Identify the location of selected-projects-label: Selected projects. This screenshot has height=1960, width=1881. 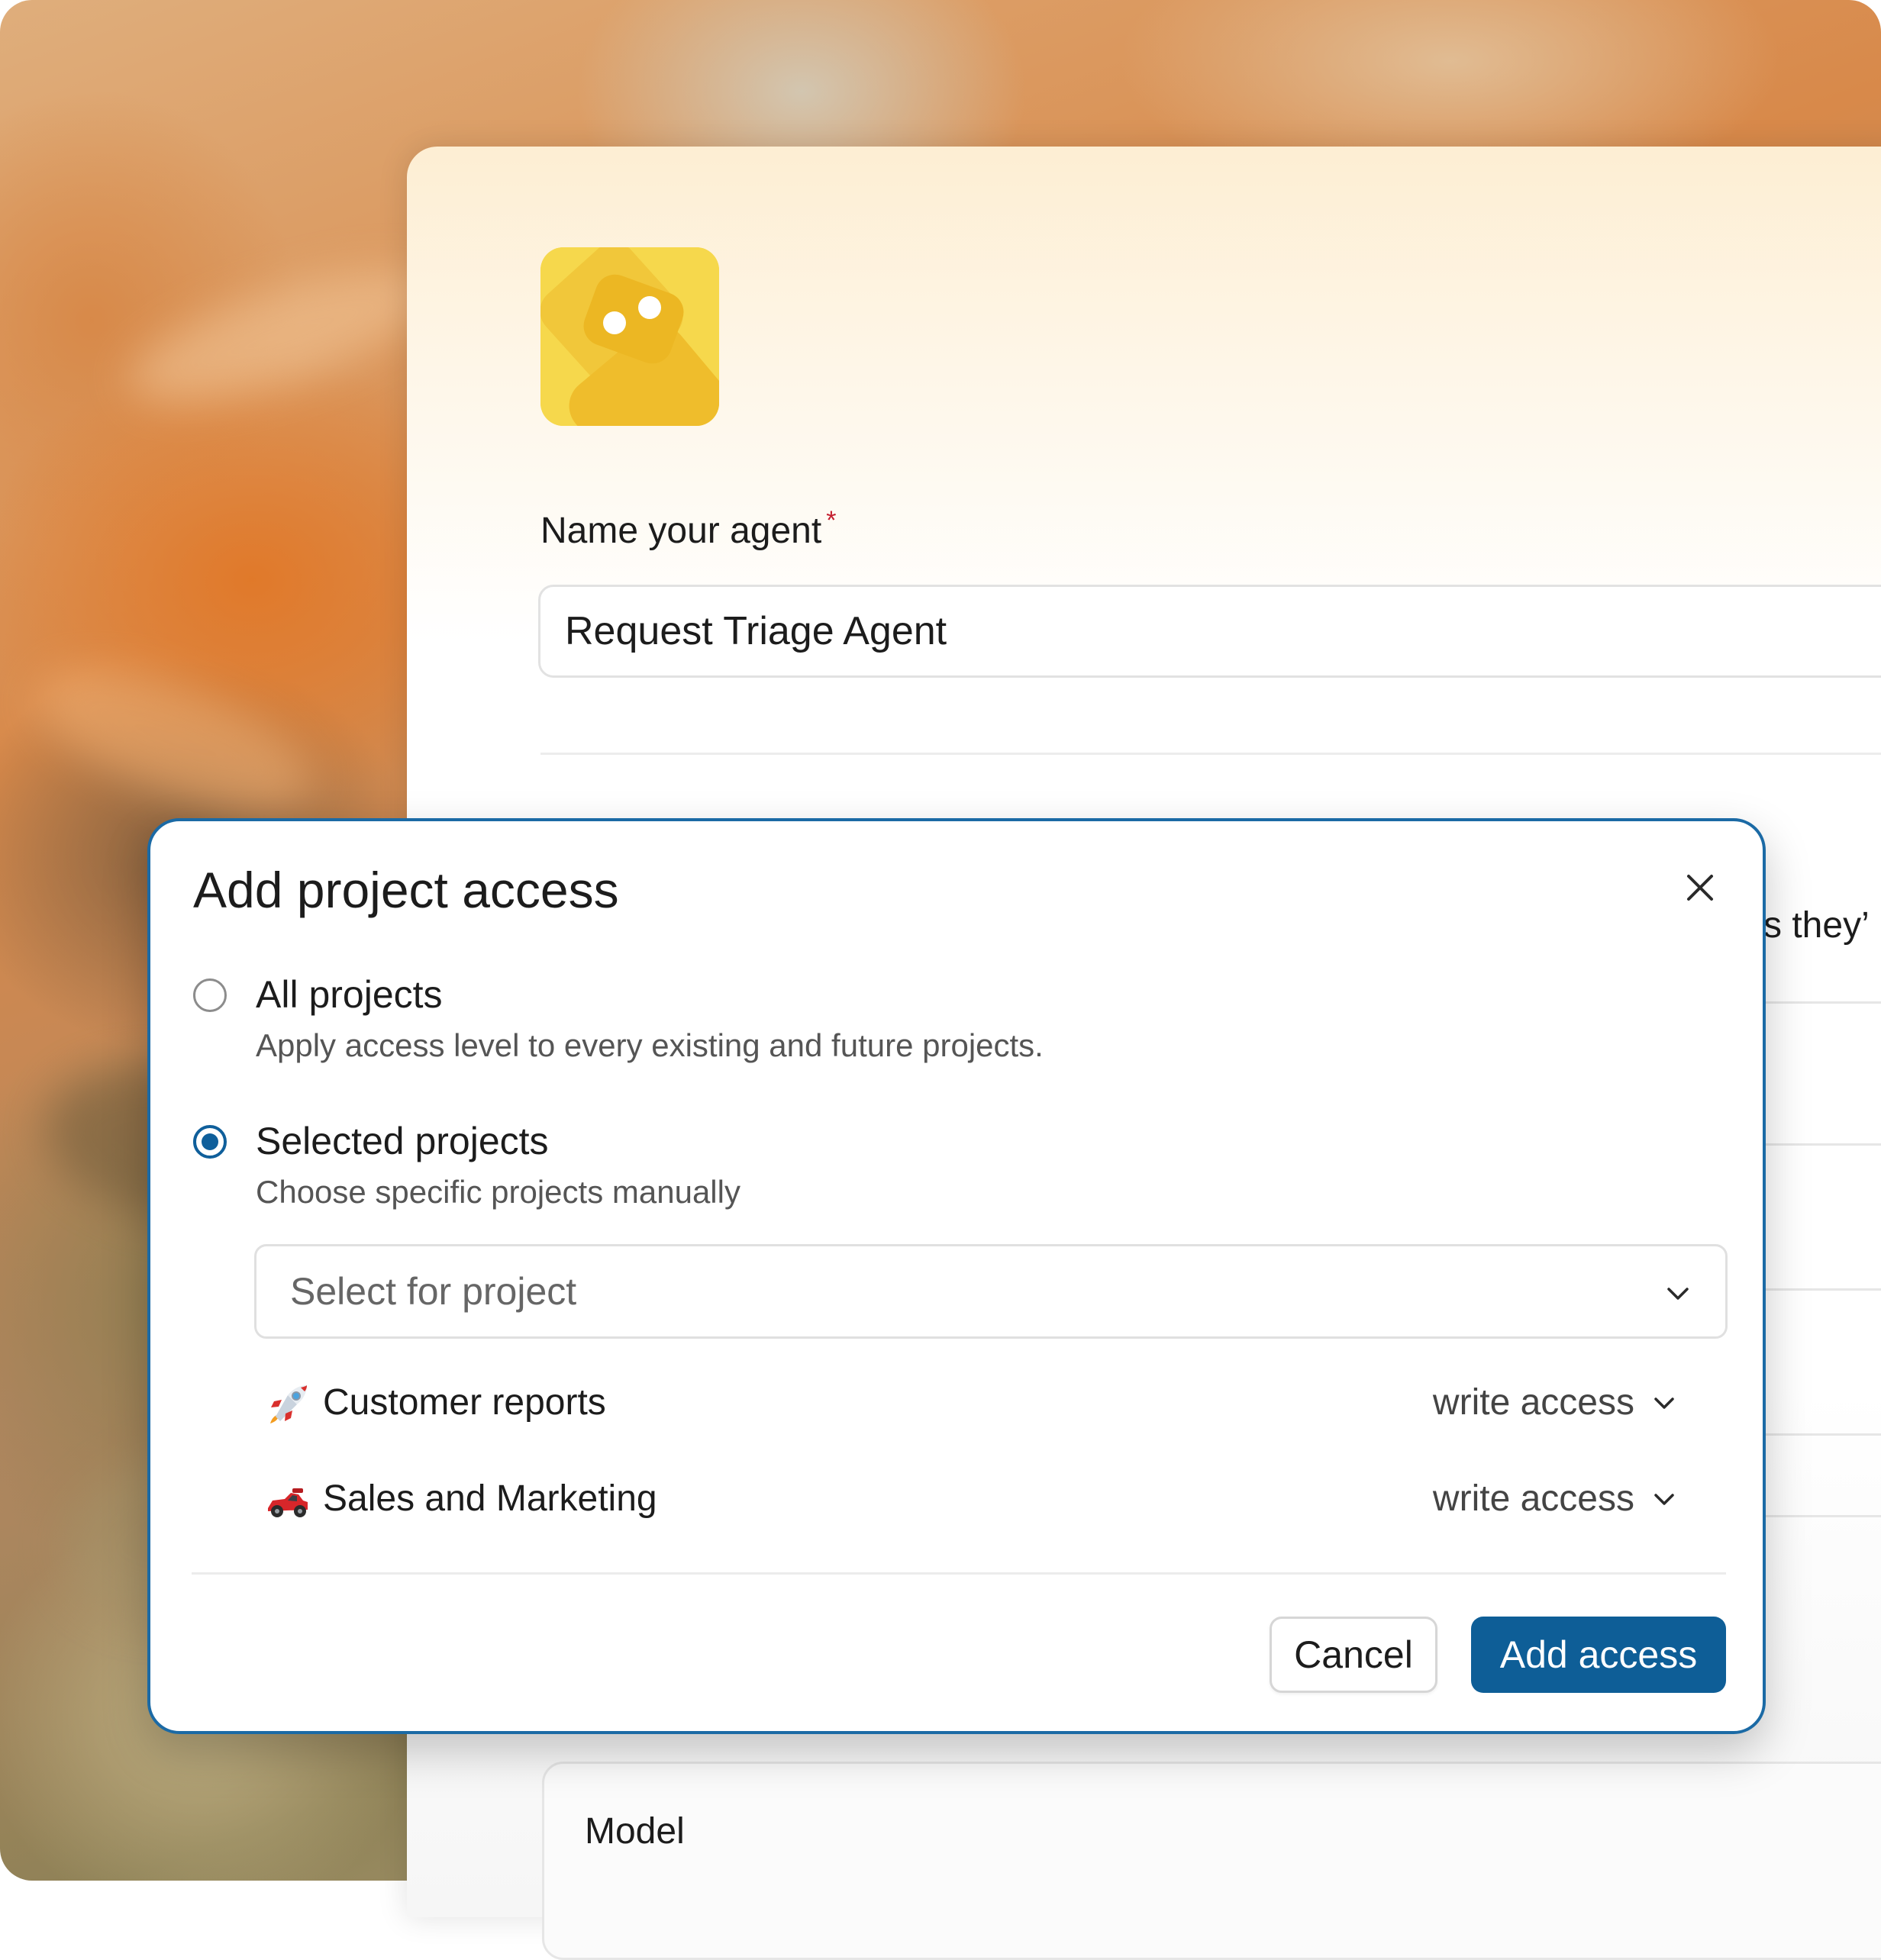
(402, 1141).